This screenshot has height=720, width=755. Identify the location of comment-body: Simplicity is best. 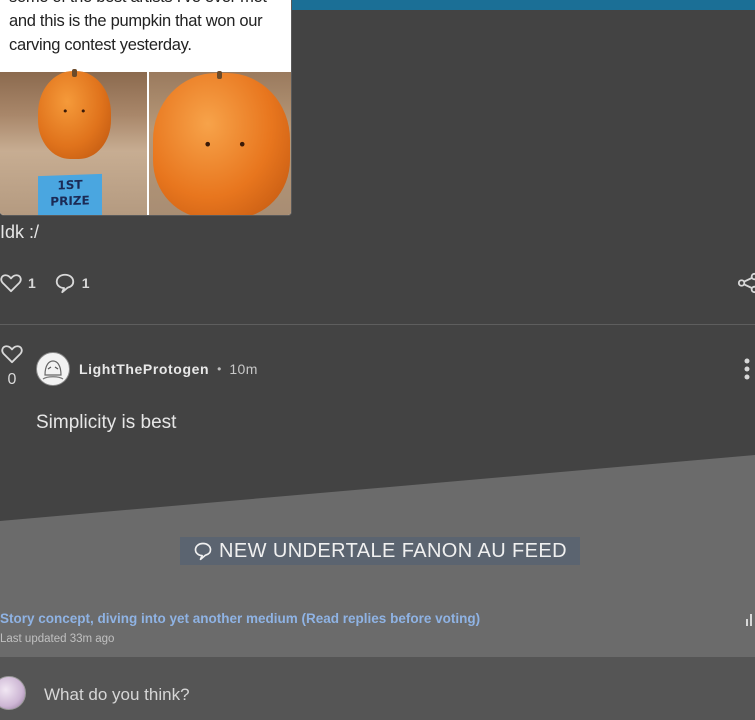
(106, 422).